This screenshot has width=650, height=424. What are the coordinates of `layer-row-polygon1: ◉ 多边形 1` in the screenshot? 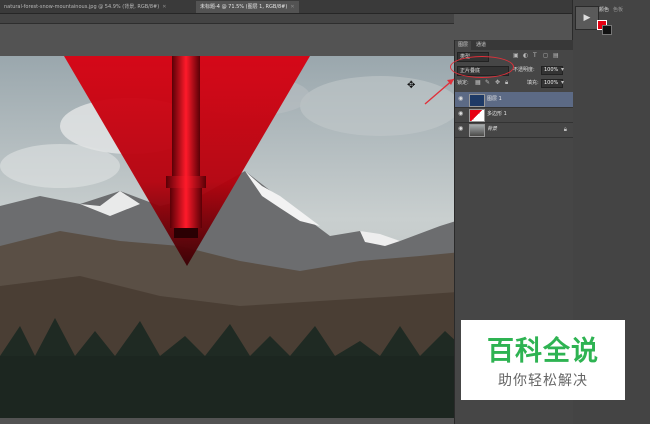 It's located at (514, 115).